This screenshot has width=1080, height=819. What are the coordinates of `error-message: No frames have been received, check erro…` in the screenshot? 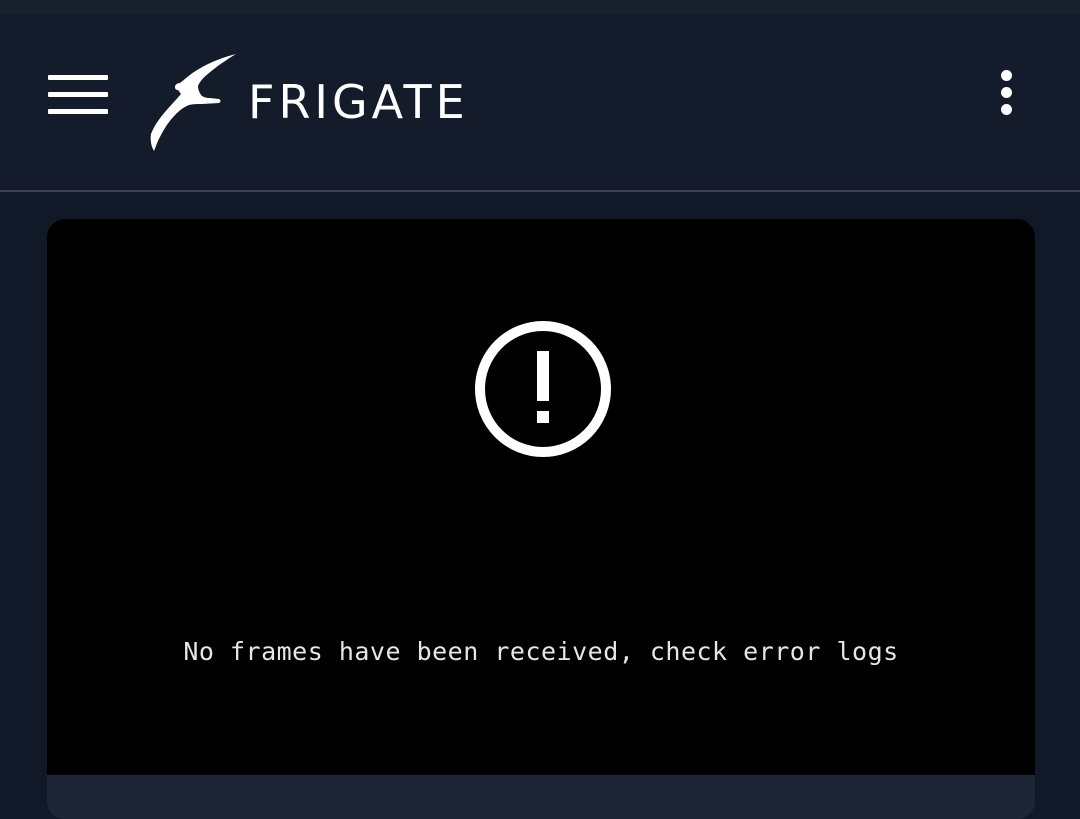 It's located at (541, 651).